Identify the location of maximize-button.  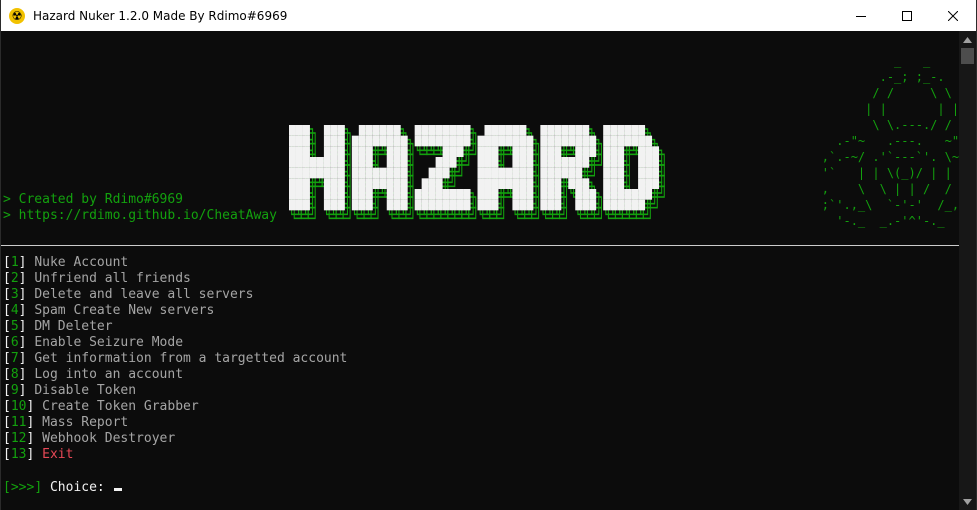
(907, 15).